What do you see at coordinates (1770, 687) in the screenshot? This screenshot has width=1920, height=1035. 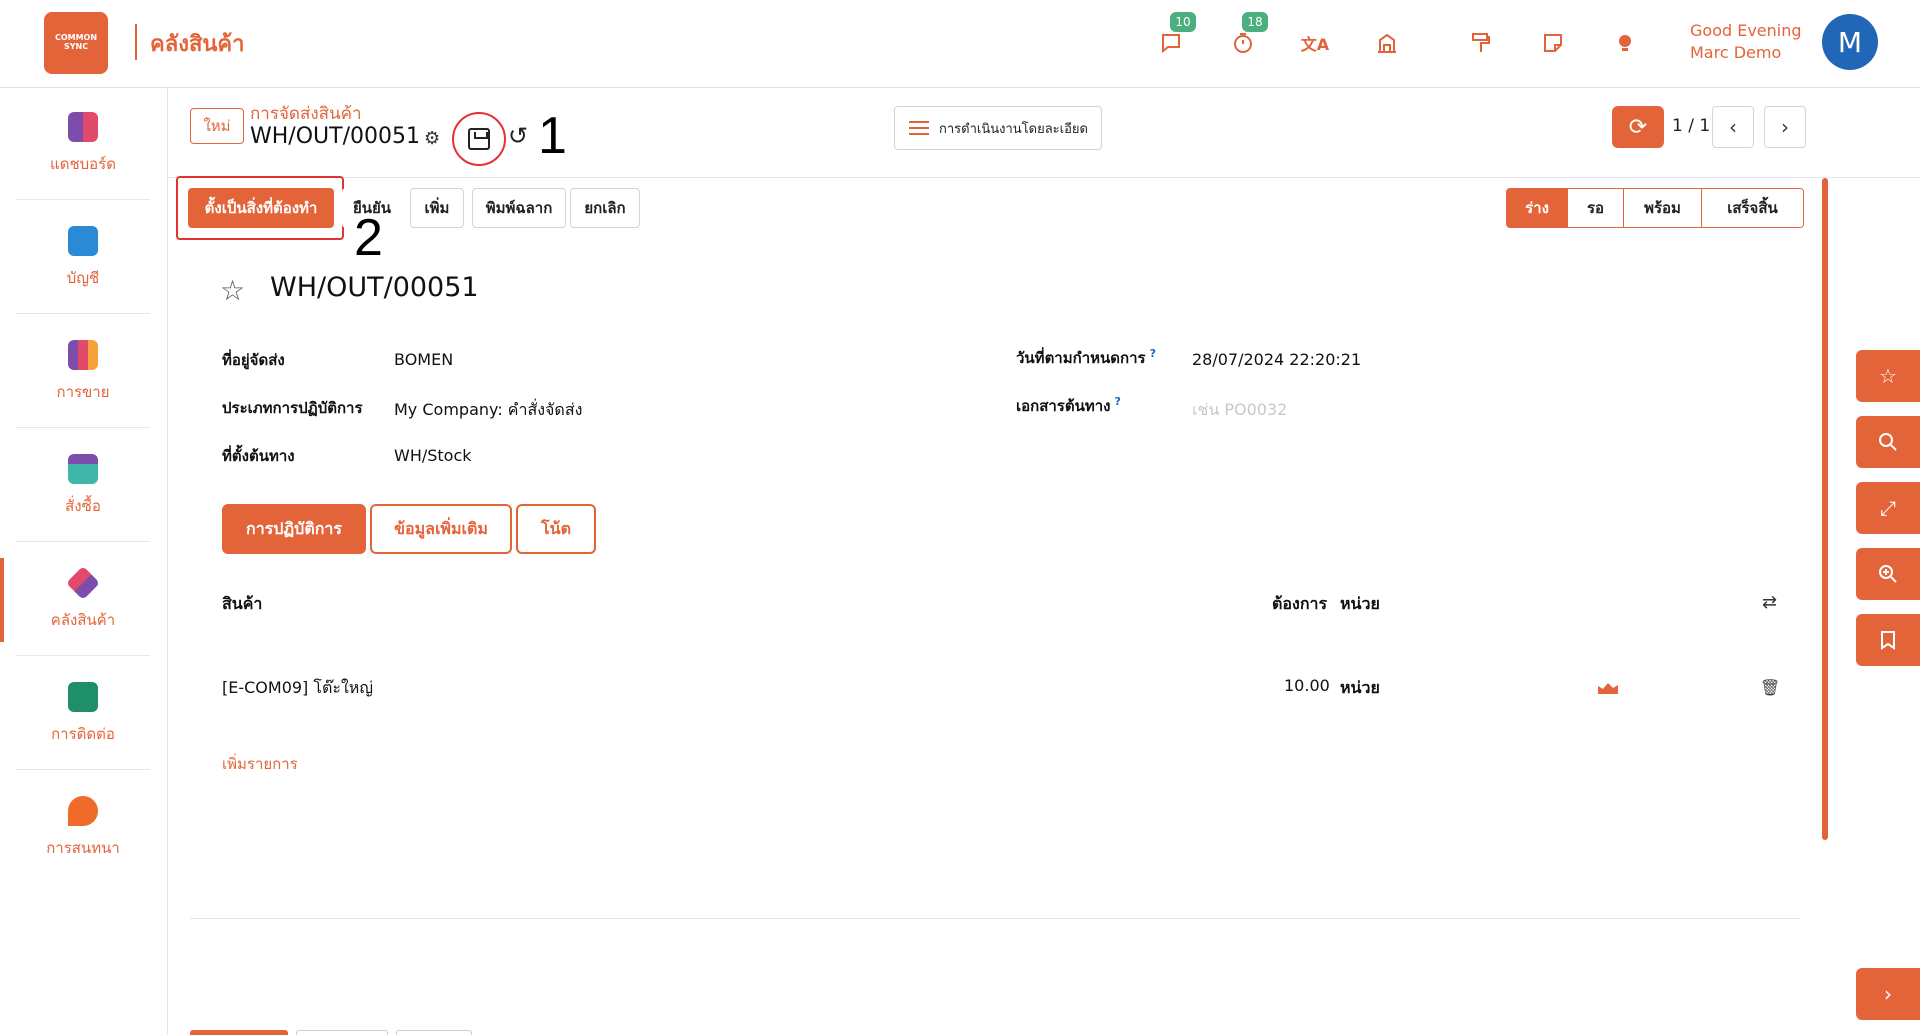 I see `trash-icon: 🗑` at bounding box center [1770, 687].